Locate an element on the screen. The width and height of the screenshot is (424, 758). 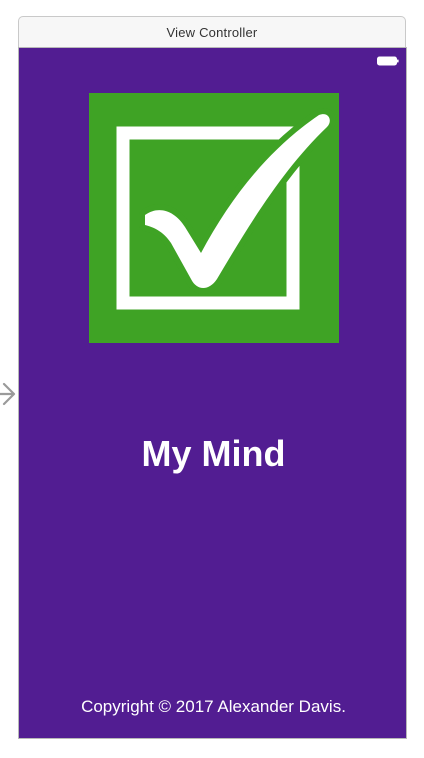
scene-title: View Controller is located at coordinates (212, 32).